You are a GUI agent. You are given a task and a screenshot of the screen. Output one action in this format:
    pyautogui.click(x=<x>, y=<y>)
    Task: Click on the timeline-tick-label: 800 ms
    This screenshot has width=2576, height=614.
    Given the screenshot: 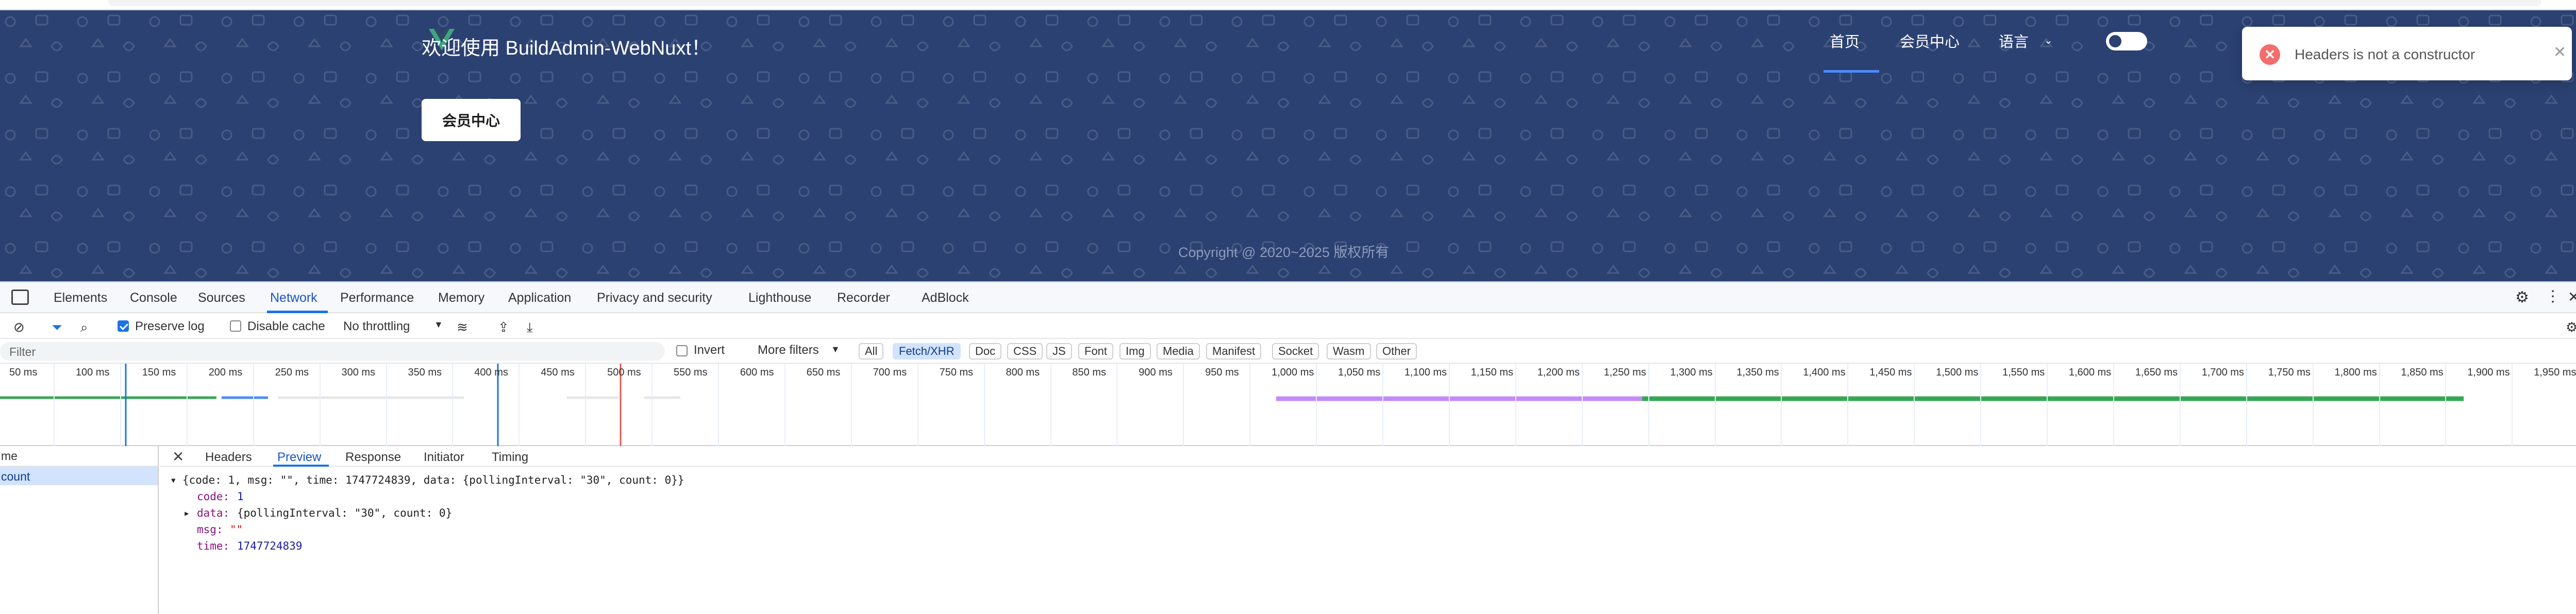 What is the action you would take?
    pyautogui.click(x=1023, y=372)
    